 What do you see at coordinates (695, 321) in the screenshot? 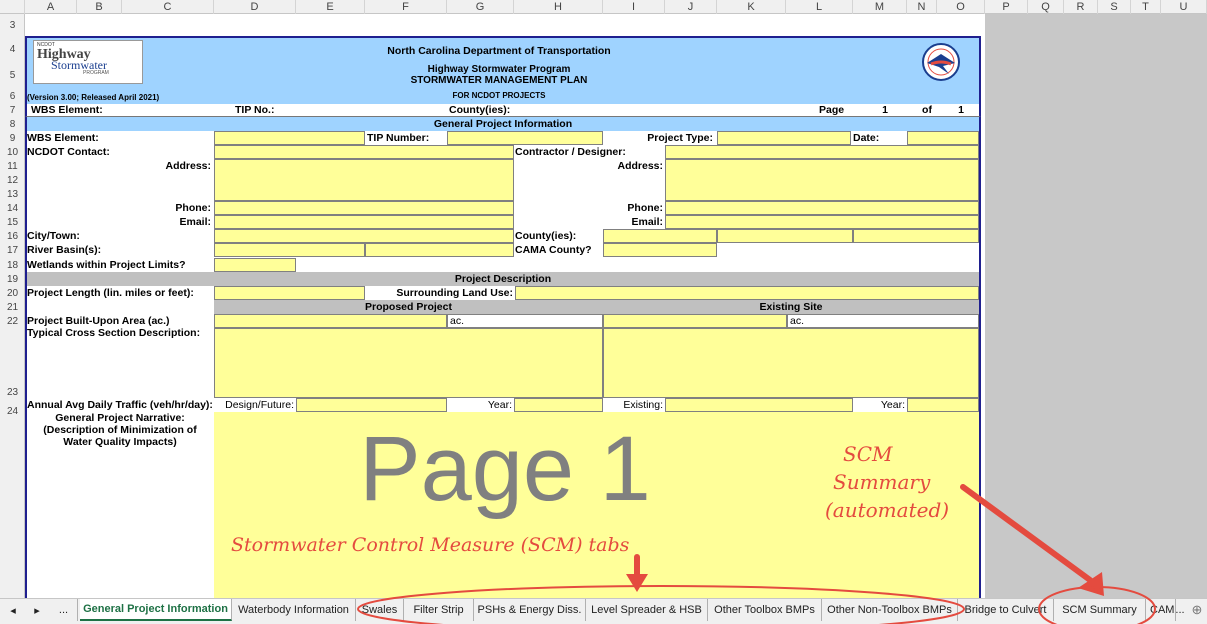
I see `built-upon-area-existing-input` at bounding box center [695, 321].